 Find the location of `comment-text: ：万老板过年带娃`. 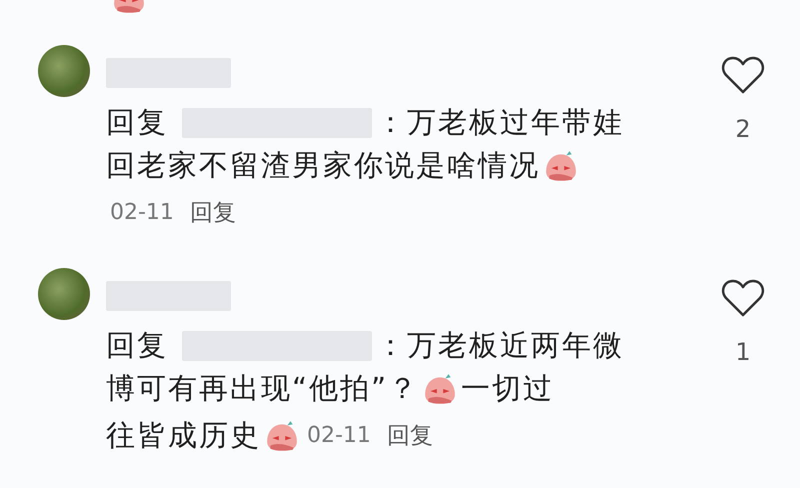

comment-text: ：万老板过年带娃 is located at coordinates (500, 122).